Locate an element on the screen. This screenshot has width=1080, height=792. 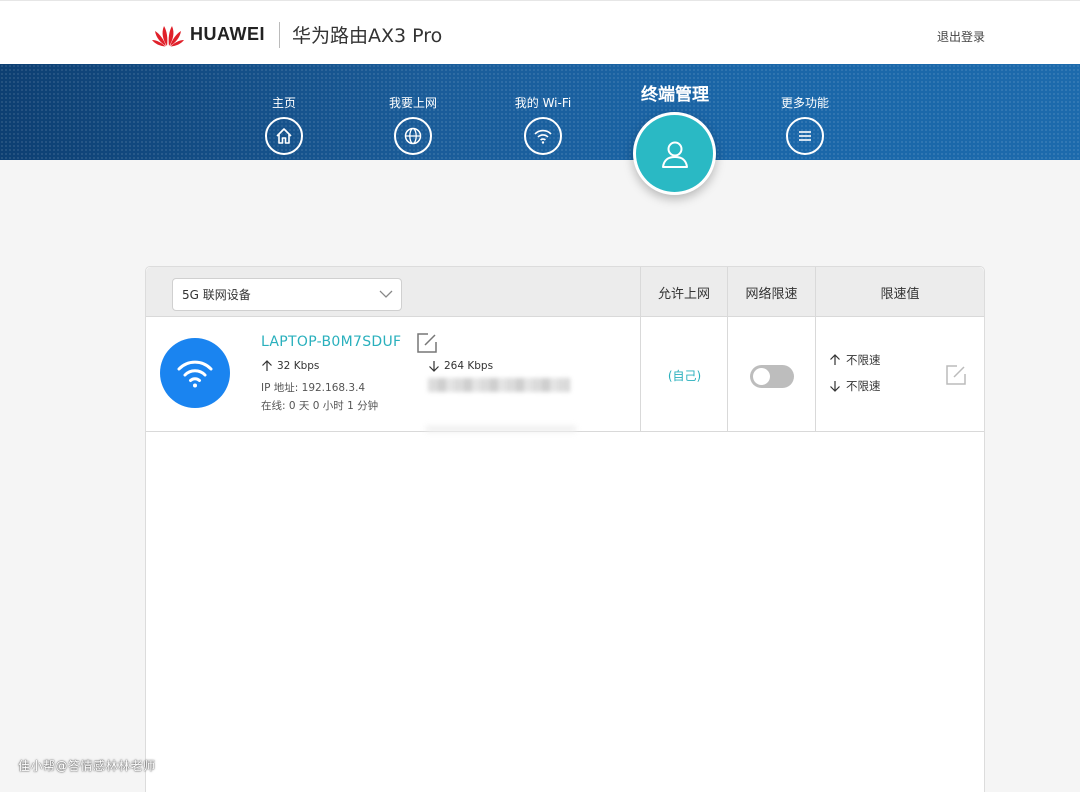
nav-devices is located at coordinates (674, 153).